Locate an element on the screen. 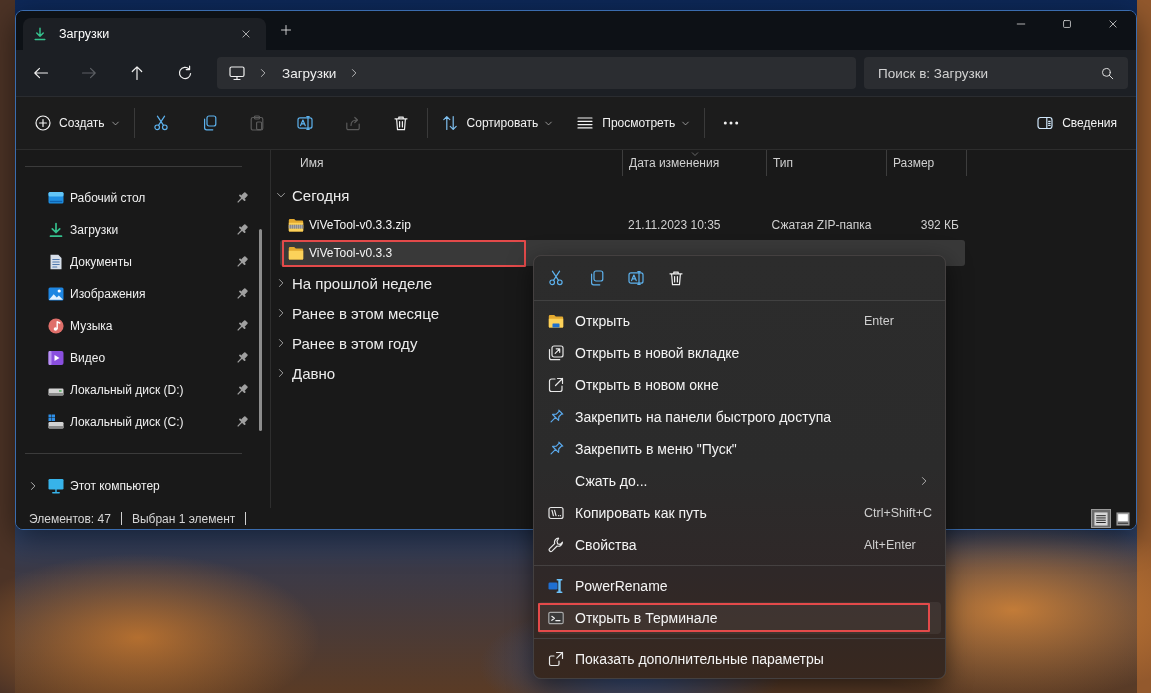  group-header: На прошлой неделе is located at coordinates (356, 283).